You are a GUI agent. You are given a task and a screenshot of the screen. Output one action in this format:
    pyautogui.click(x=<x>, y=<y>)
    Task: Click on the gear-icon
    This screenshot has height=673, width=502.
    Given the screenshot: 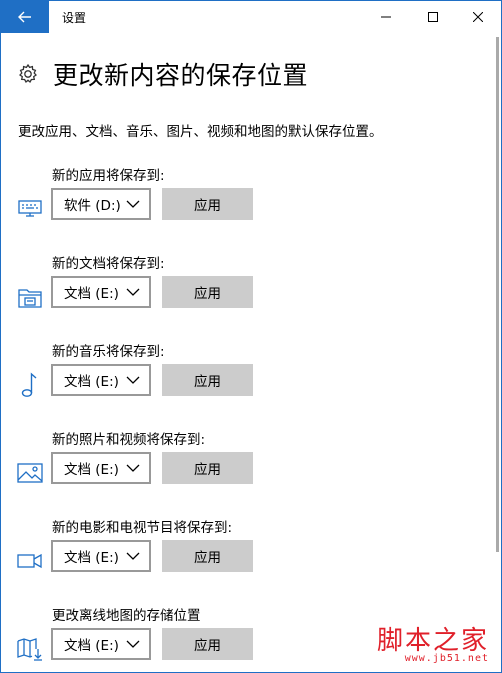 What is the action you would take?
    pyautogui.click(x=28, y=74)
    